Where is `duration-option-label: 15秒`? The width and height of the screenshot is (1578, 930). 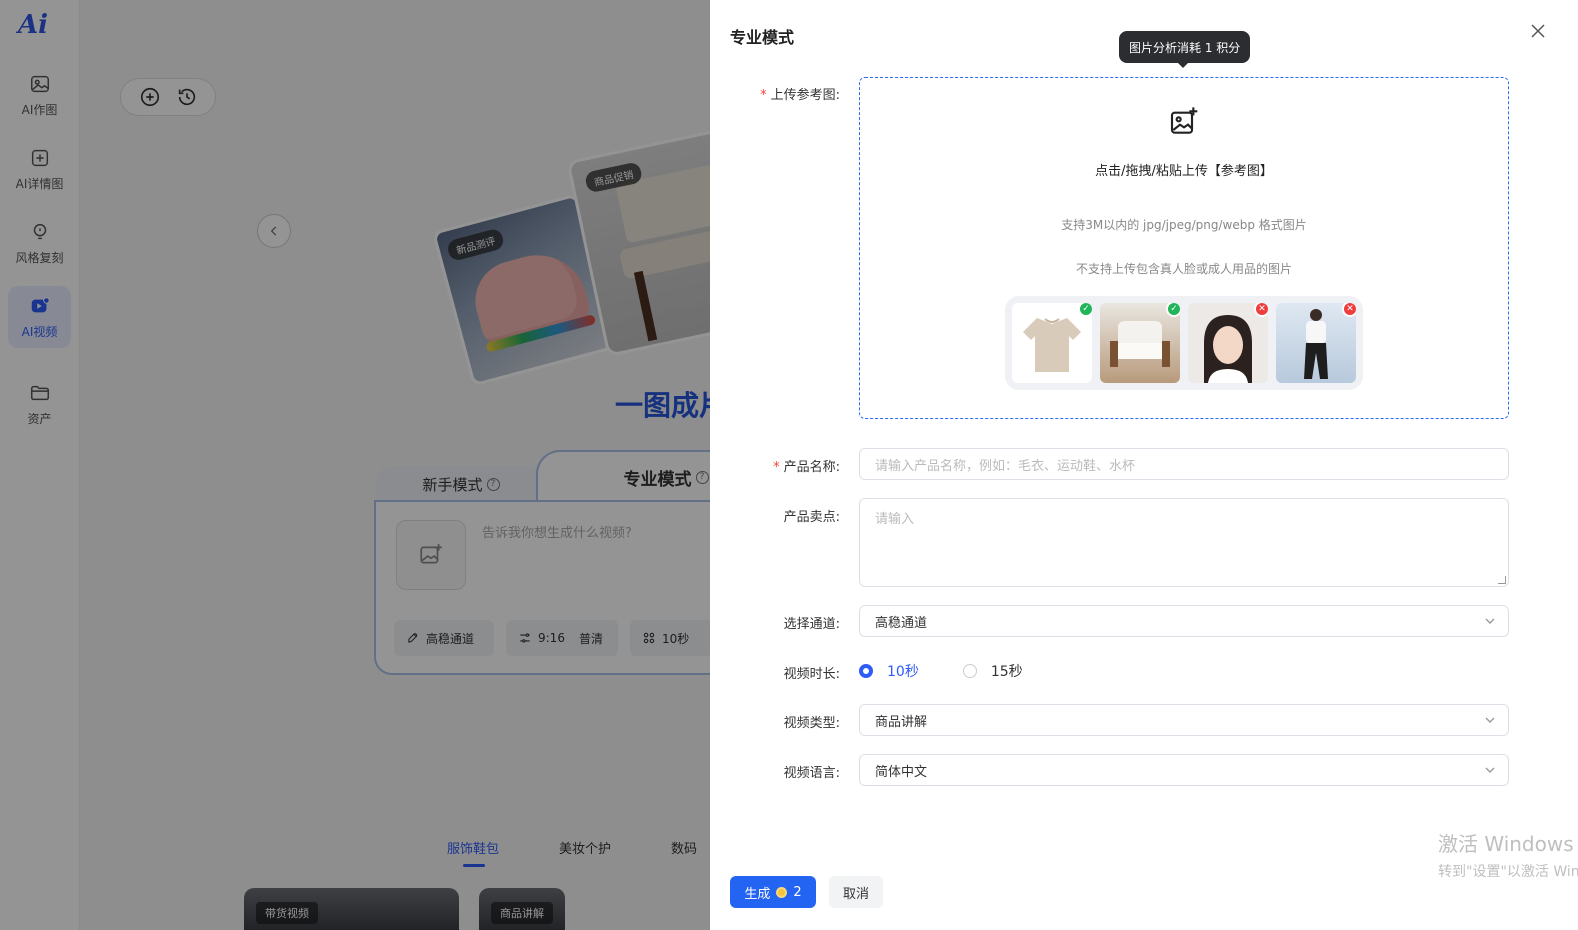
duration-option-label: 15秒 is located at coordinates (1007, 671).